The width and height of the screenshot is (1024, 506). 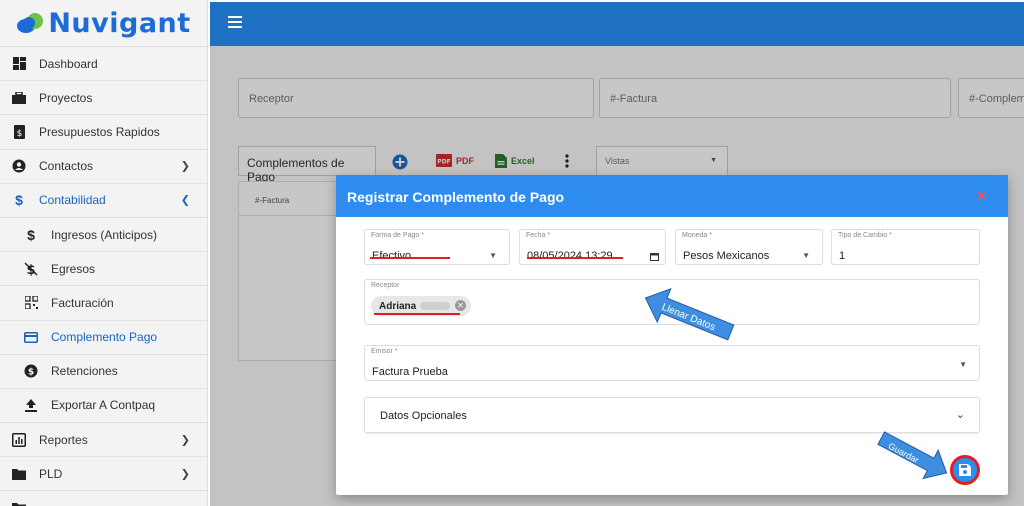 I want to click on sidebar-item-label: Reportes, so click(x=63, y=439).